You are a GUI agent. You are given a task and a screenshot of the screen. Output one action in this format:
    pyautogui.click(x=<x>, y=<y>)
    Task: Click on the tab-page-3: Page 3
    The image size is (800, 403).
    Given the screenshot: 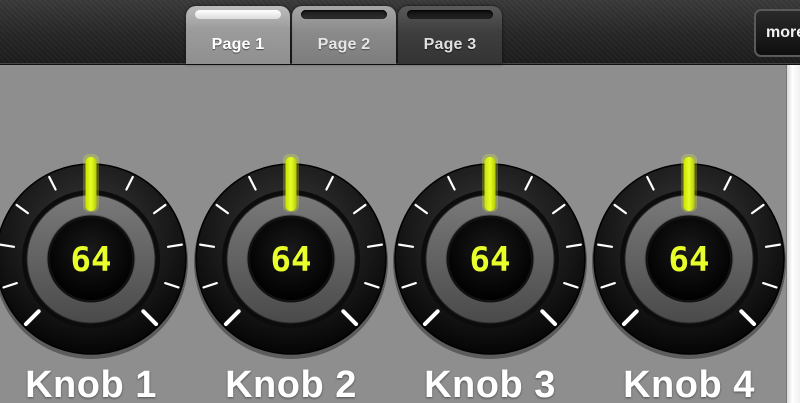 What is the action you would take?
    pyautogui.click(x=450, y=35)
    